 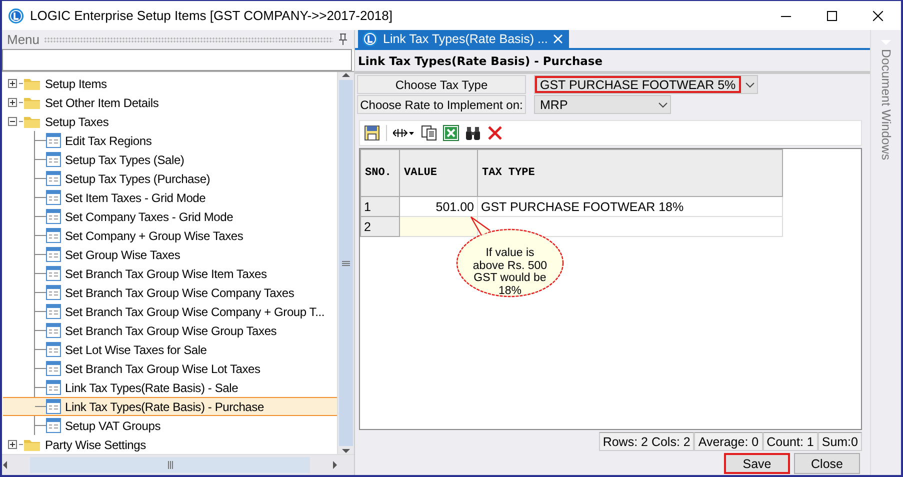 I want to click on dropdown: MRP, so click(x=602, y=104).